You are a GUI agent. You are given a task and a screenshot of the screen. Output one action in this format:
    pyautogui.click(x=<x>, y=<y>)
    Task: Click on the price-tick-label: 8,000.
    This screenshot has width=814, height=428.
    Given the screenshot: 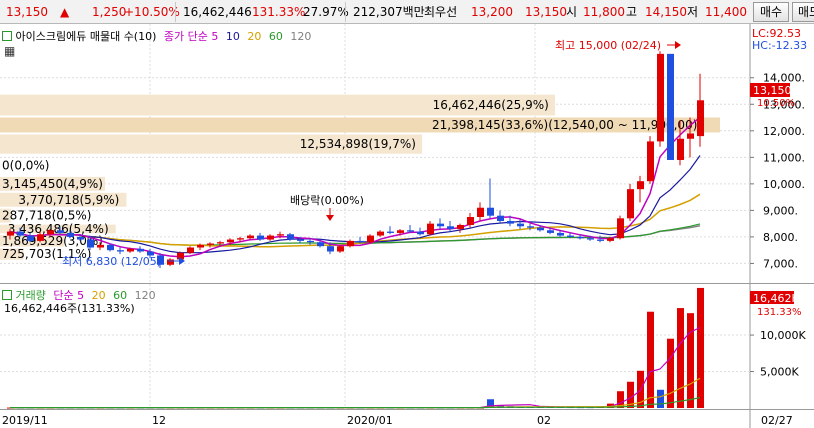 What is the action you would take?
    pyautogui.click(x=780, y=237)
    